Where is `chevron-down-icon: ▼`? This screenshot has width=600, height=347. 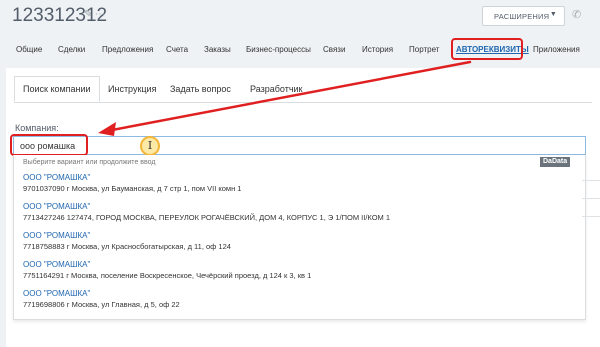
chevron-down-icon: ▼ is located at coordinates (553, 14).